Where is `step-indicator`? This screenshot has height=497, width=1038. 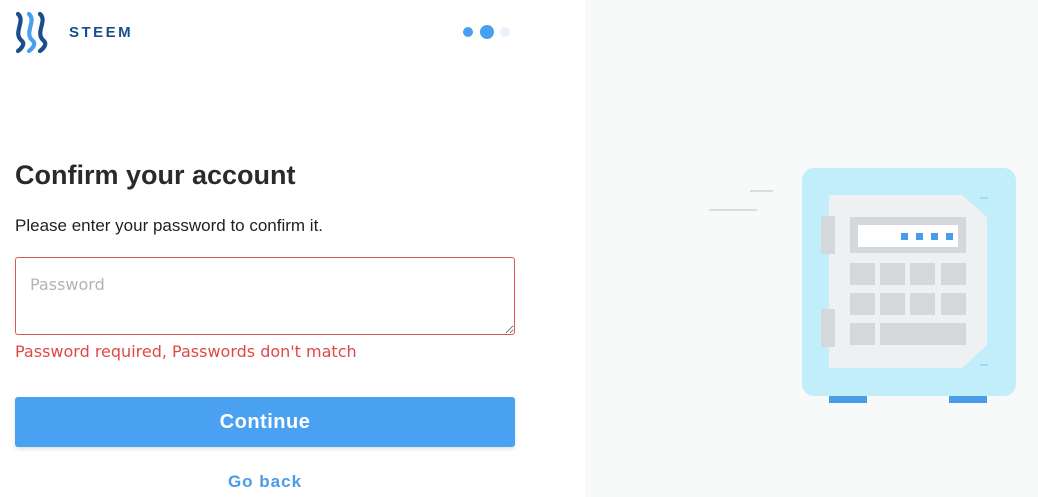 step-indicator is located at coordinates (486, 32).